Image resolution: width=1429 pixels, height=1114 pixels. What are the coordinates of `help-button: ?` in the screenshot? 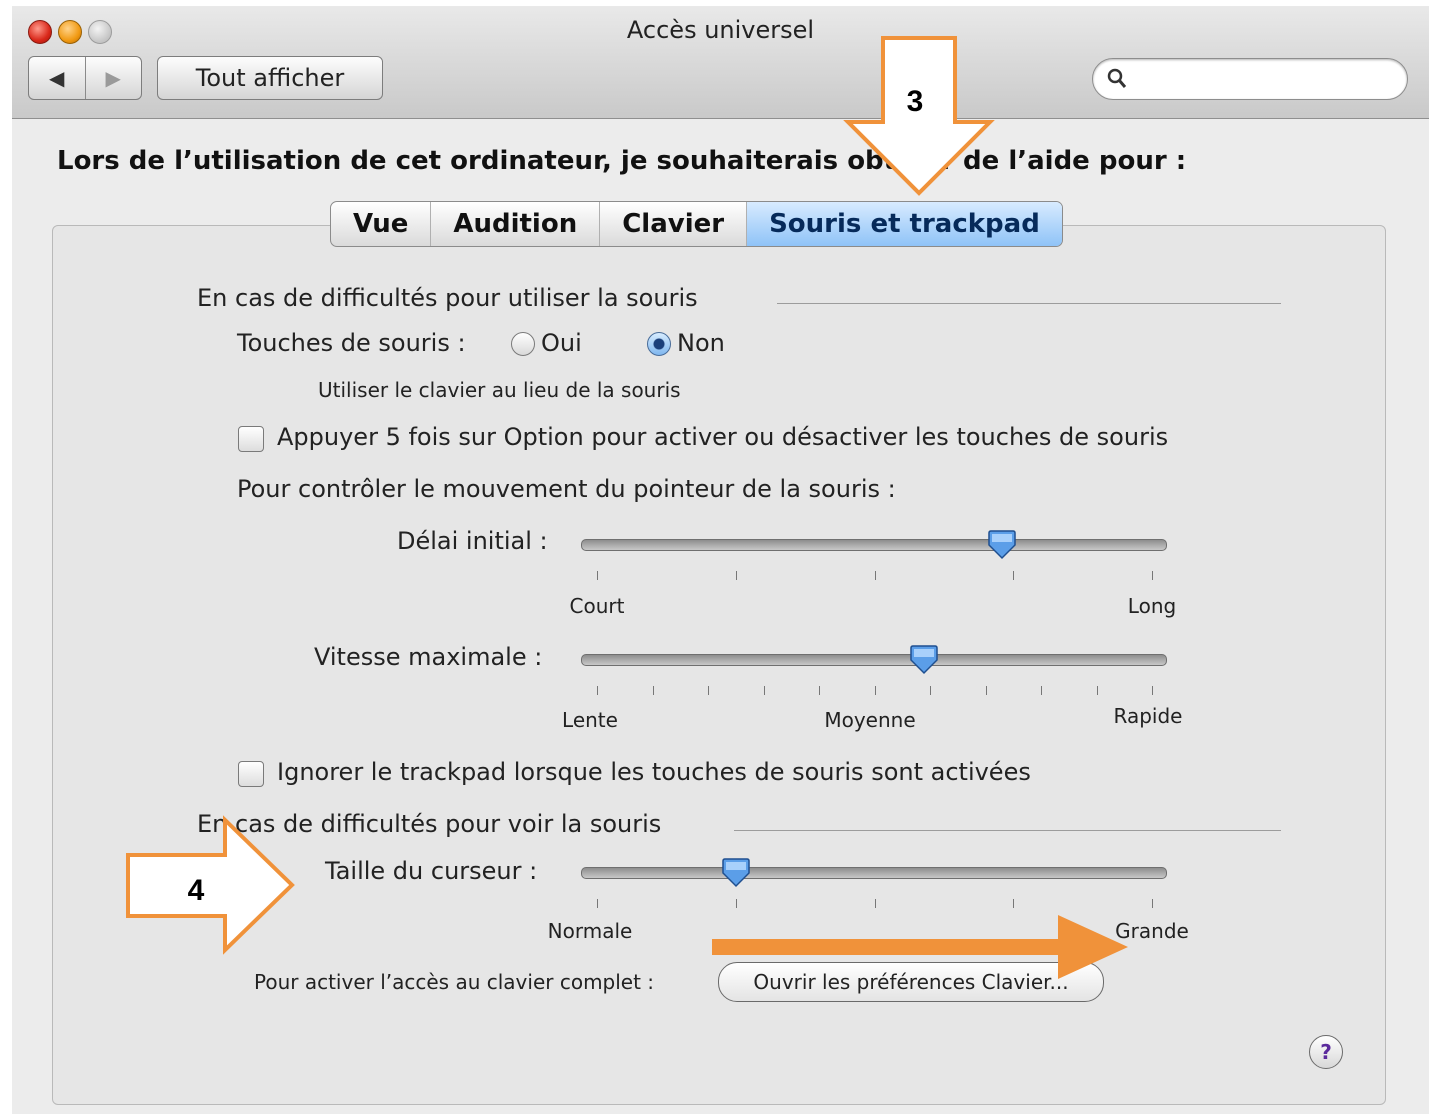 It's located at (1326, 1052).